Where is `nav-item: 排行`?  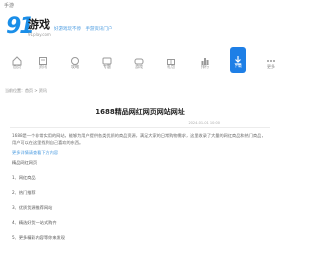 nav-item: 排行 is located at coordinates (205, 62).